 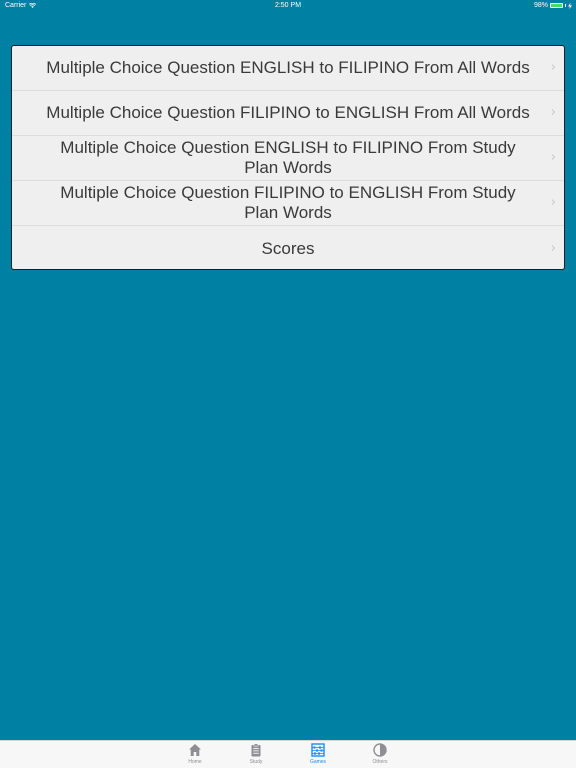 What do you see at coordinates (380, 762) in the screenshot?
I see `tab-label: Others` at bounding box center [380, 762].